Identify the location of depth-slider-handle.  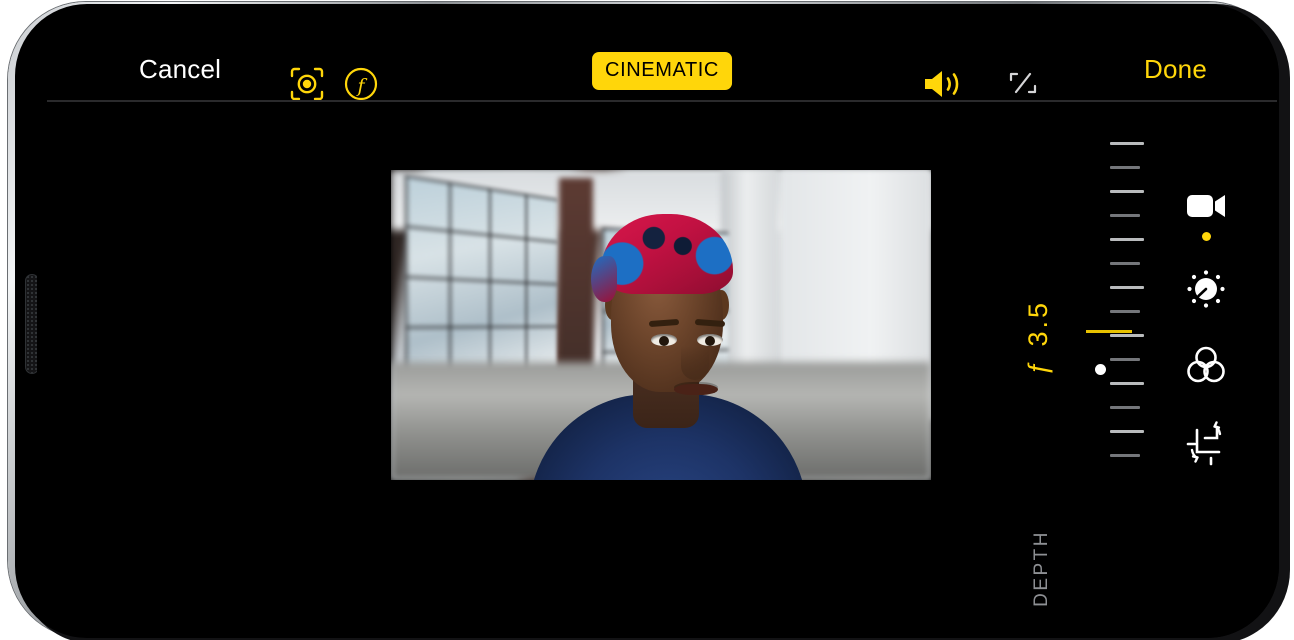
(1100, 369).